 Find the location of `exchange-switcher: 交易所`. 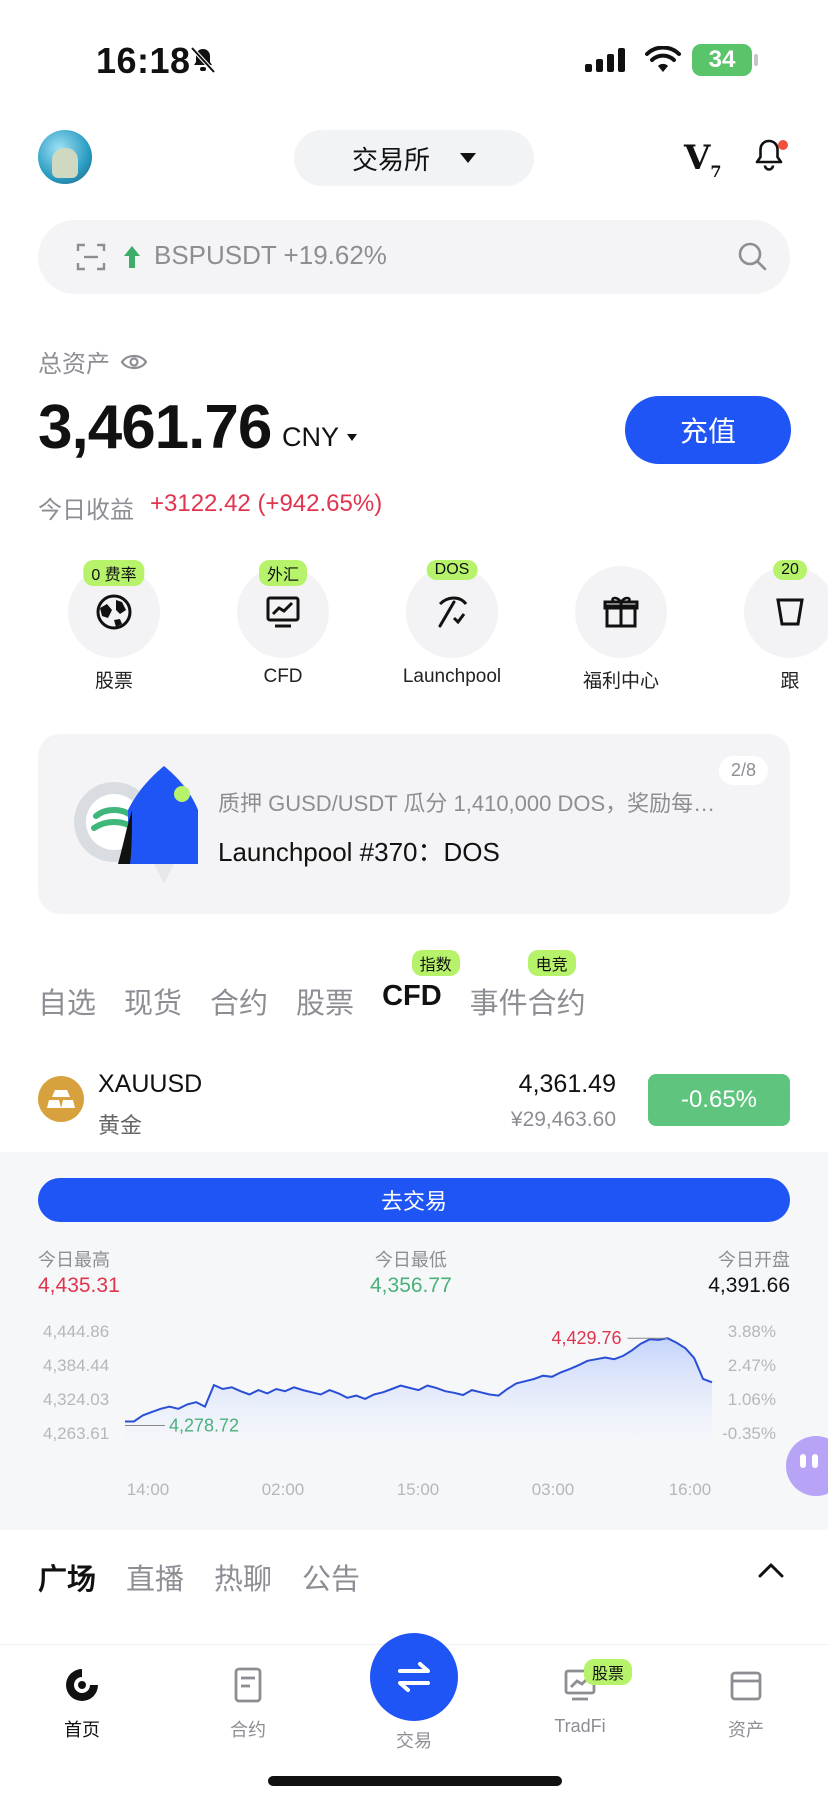

exchange-switcher: 交易所 is located at coordinates (414, 158).